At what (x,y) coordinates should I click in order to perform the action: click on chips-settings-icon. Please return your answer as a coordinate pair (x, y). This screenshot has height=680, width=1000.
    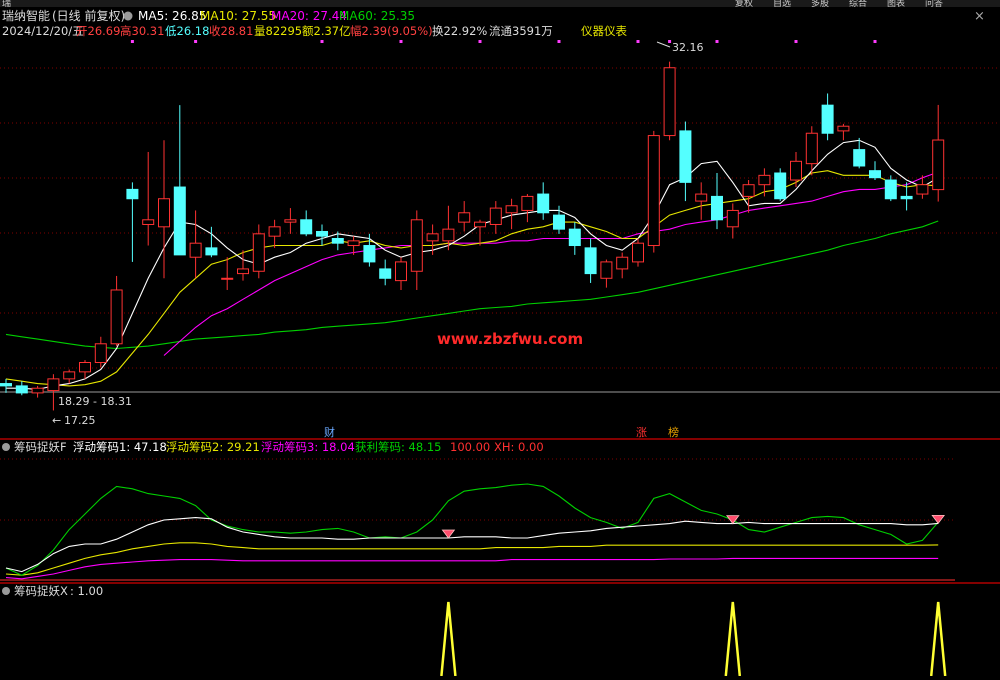
    Looking at the image, I should click on (6, 447).